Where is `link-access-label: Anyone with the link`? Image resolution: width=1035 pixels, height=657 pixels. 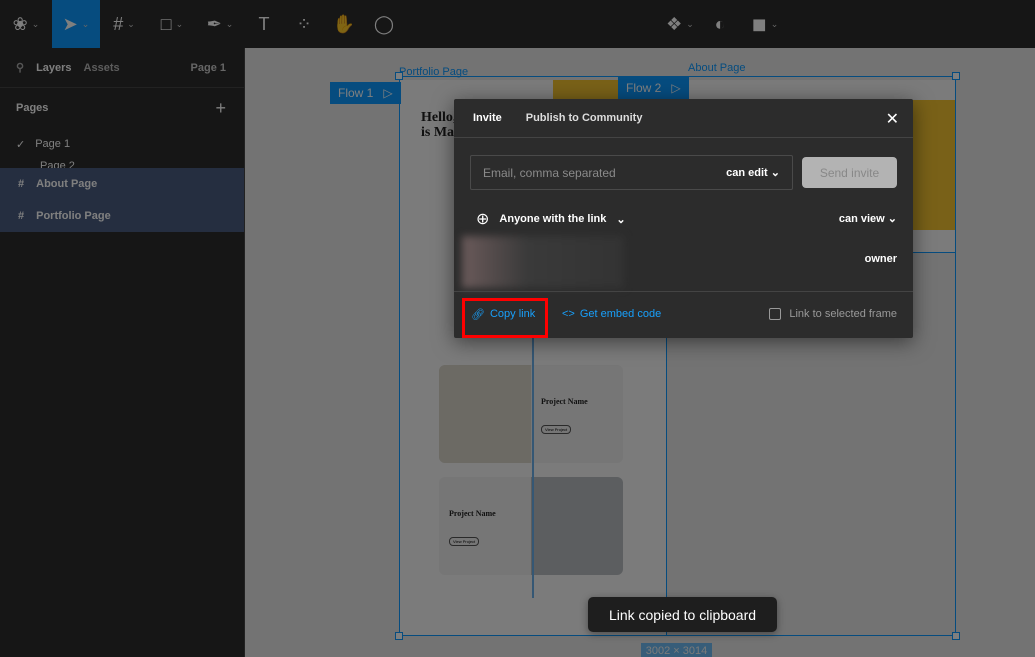
link-access-label: Anyone with the link is located at coordinates (553, 219).